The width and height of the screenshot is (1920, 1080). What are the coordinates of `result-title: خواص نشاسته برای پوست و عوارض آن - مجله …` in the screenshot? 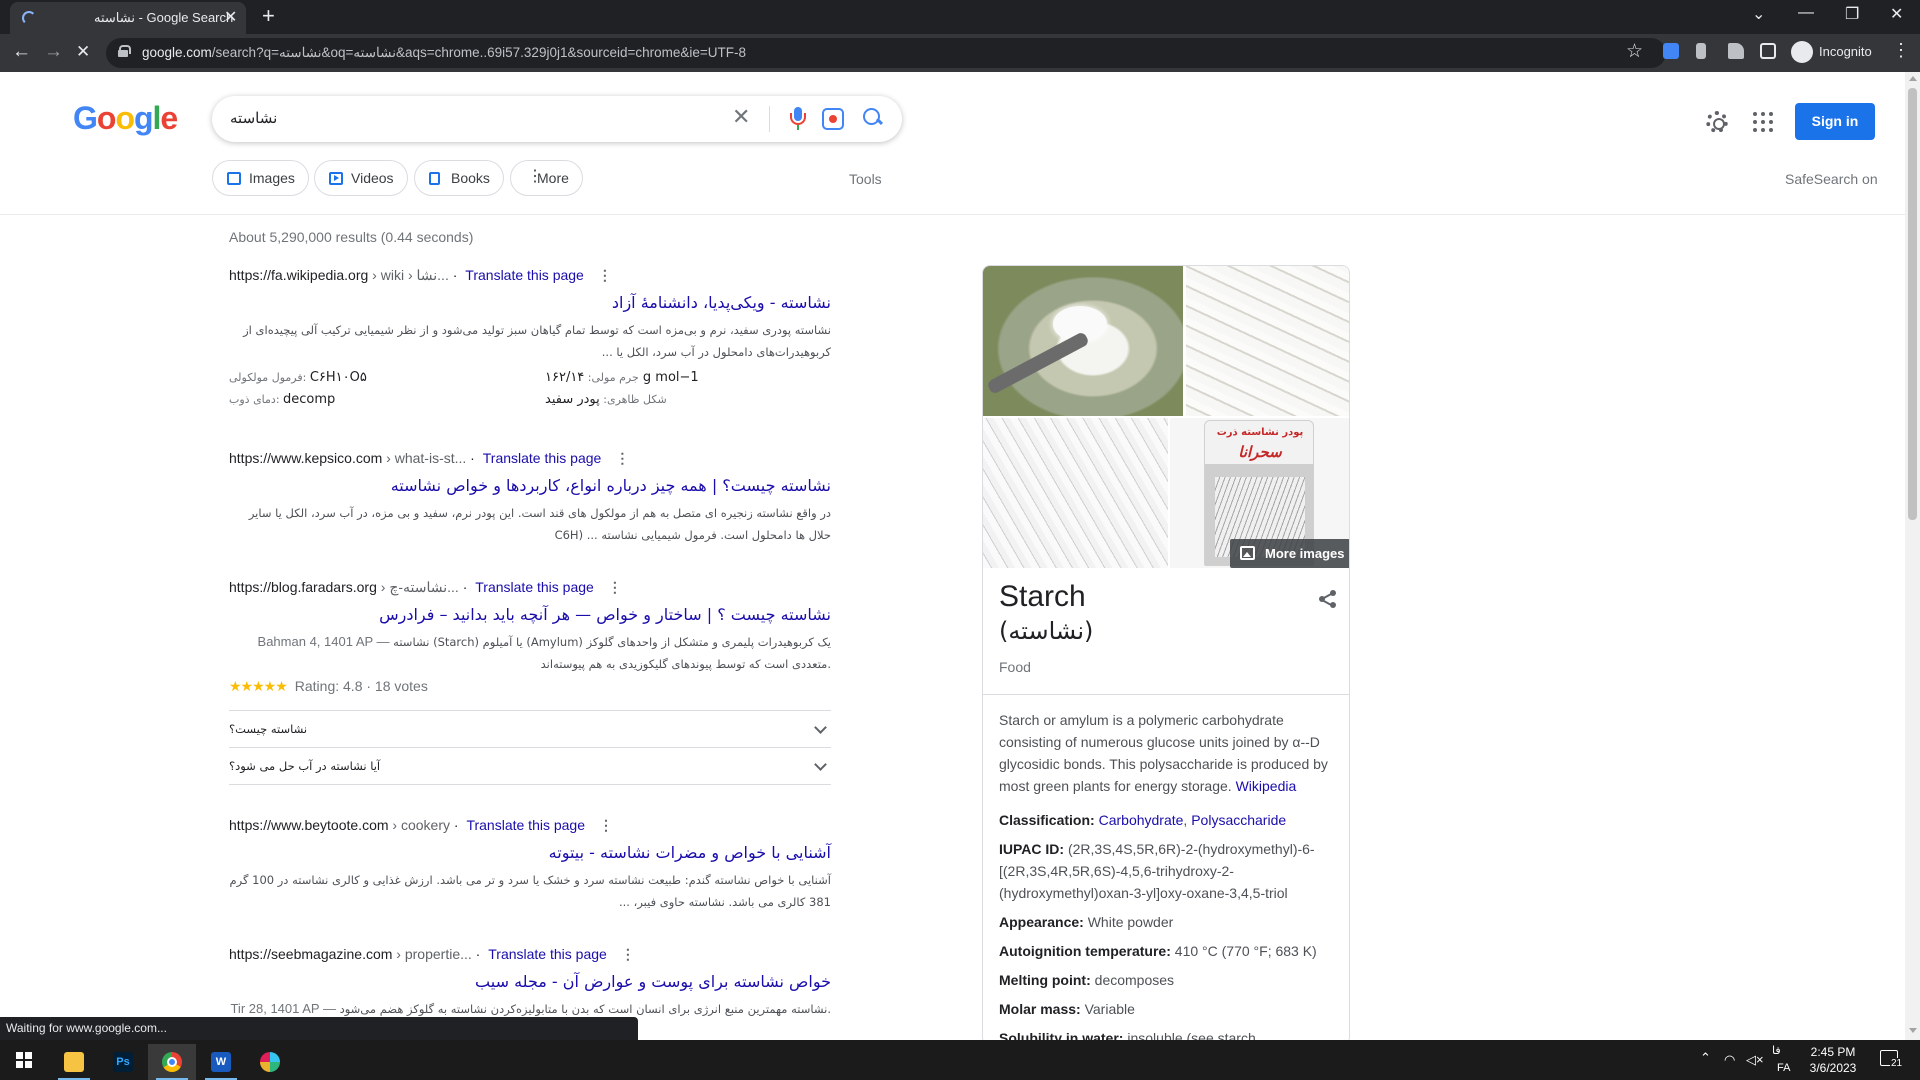 It's located at (530, 982).